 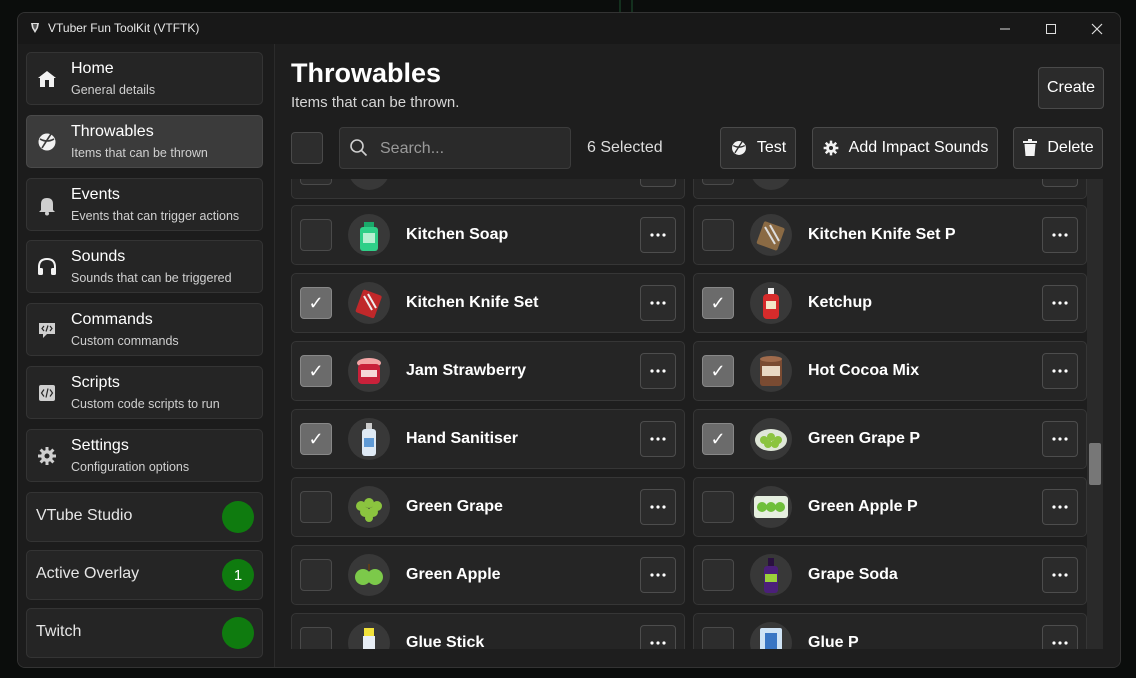 I want to click on throwable-card: Kitchen Soap, so click(x=488, y=235).